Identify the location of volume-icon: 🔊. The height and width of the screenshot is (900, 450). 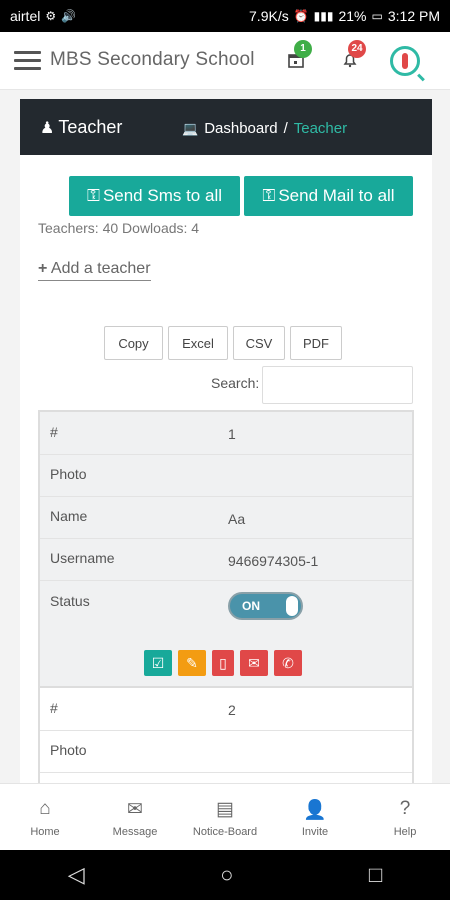
(69, 16).